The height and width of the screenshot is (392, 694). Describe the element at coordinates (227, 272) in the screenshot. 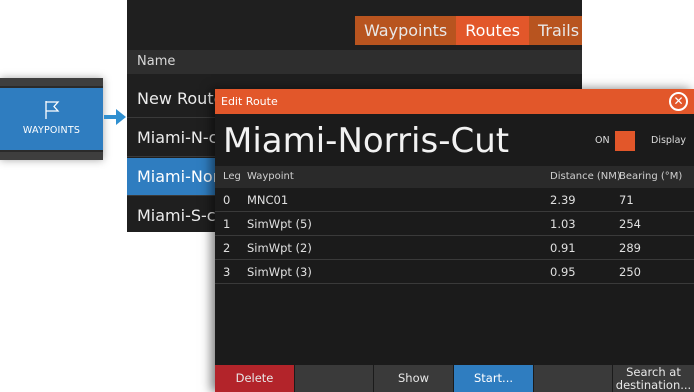

I see `leg-cell: 3` at that location.